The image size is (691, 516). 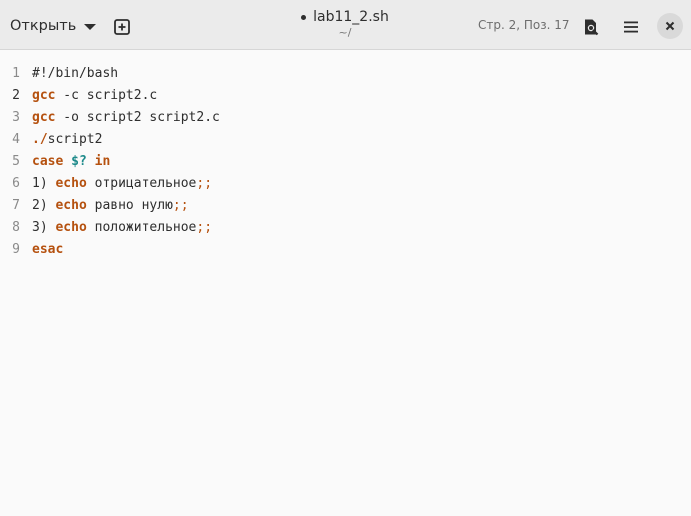 I want to click on hamburger-menu-icon, so click(x=631, y=27).